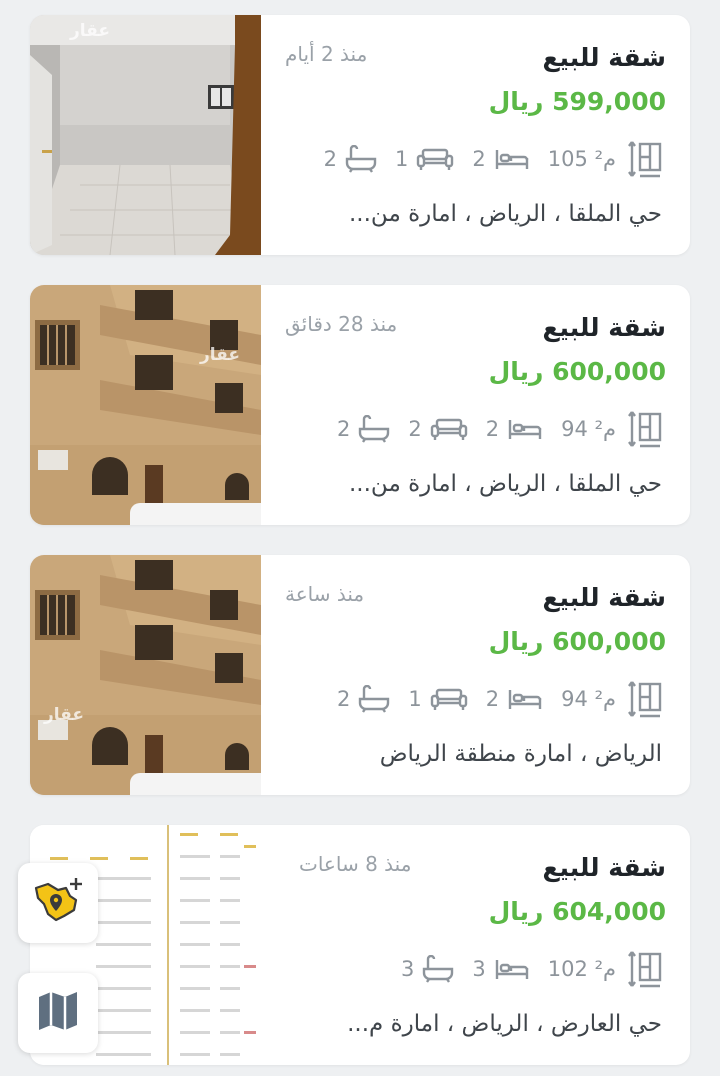 The height and width of the screenshot is (1076, 720). I want to click on add-region-button, so click(58, 903).